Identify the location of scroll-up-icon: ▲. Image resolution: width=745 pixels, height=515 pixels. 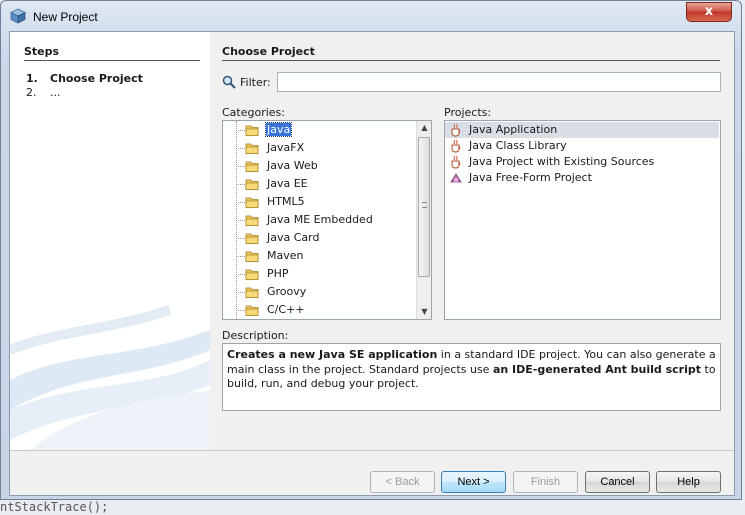
(424, 128).